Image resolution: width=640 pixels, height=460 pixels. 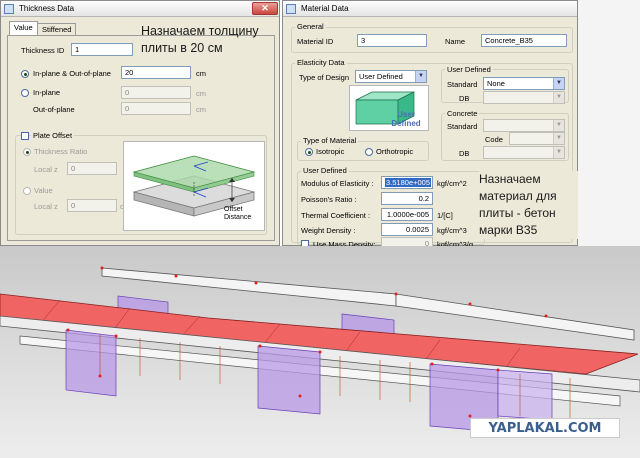 What do you see at coordinates (452, 183) in the screenshot?
I see `modulus-unit: kgf/cm^2` at bounding box center [452, 183].